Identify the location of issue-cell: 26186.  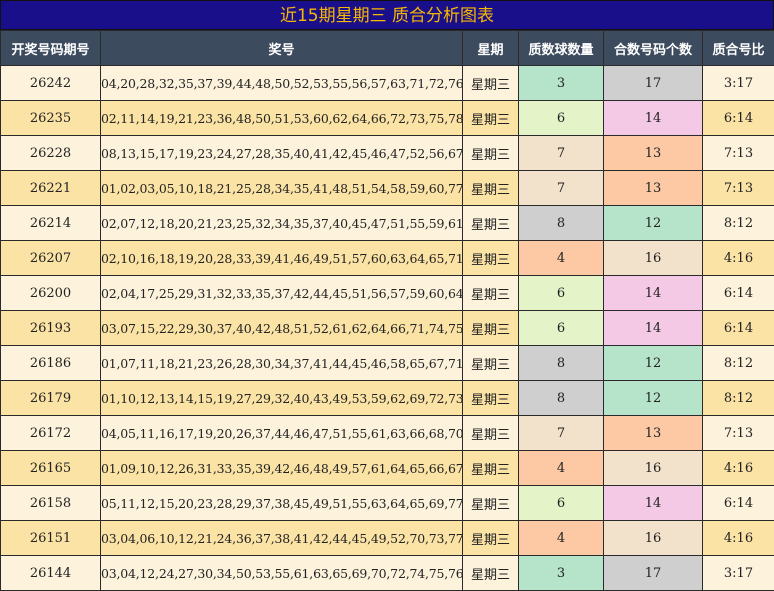
(51, 363).